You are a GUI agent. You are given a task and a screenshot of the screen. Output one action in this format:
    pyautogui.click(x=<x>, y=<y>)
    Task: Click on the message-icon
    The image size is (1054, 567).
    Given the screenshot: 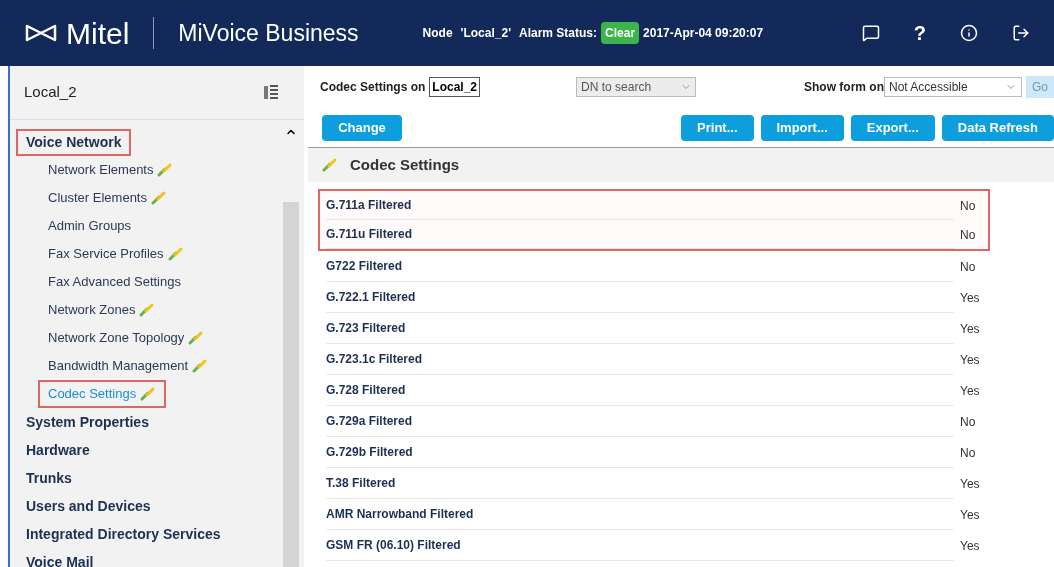 What is the action you would take?
    pyautogui.click(x=870, y=33)
    